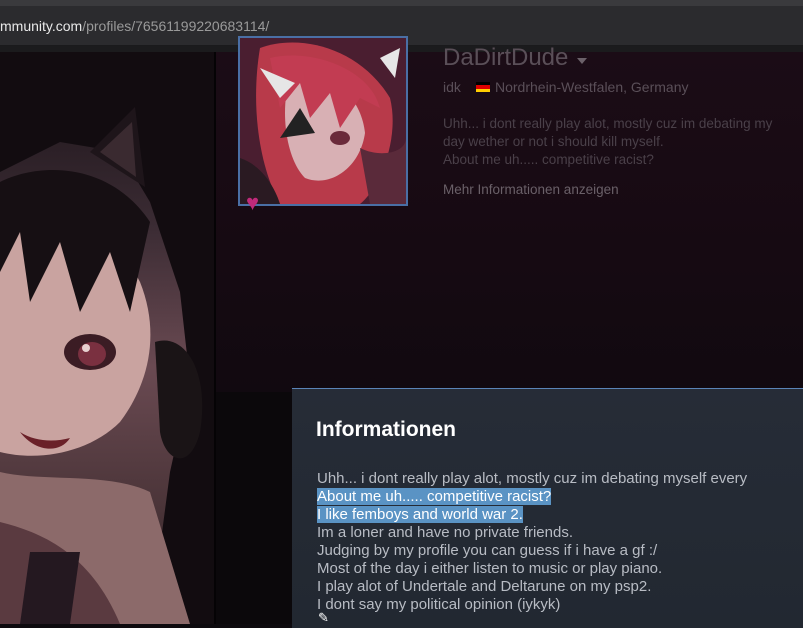 This screenshot has height=628, width=803. Describe the element at coordinates (582, 61) in the screenshot. I see `chevron-down-icon` at that location.